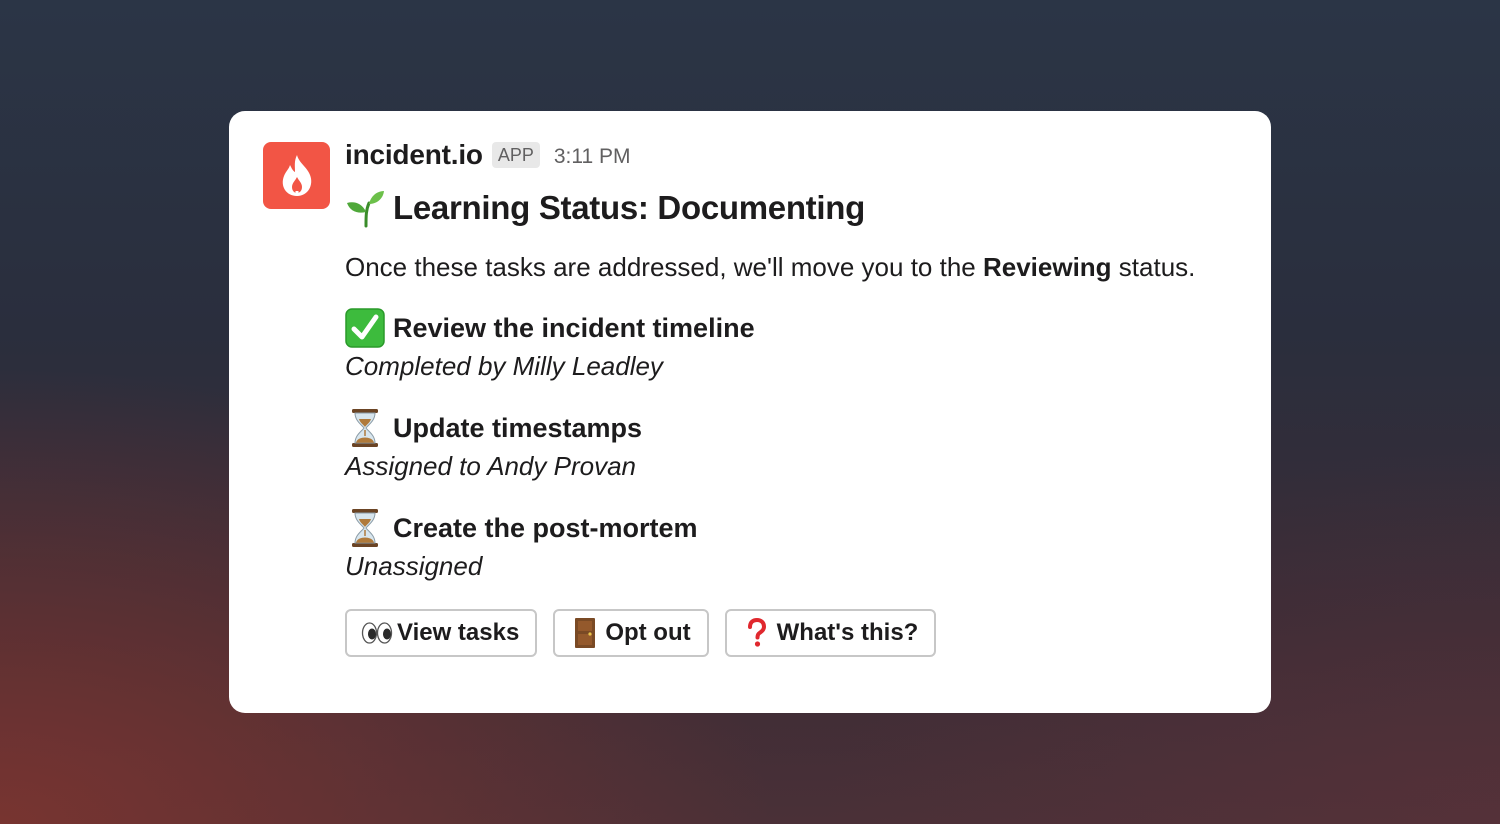  What do you see at coordinates (795, 545) in the screenshot?
I see `task-item: Create the post-mortem Unassigned` at bounding box center [795, 545].